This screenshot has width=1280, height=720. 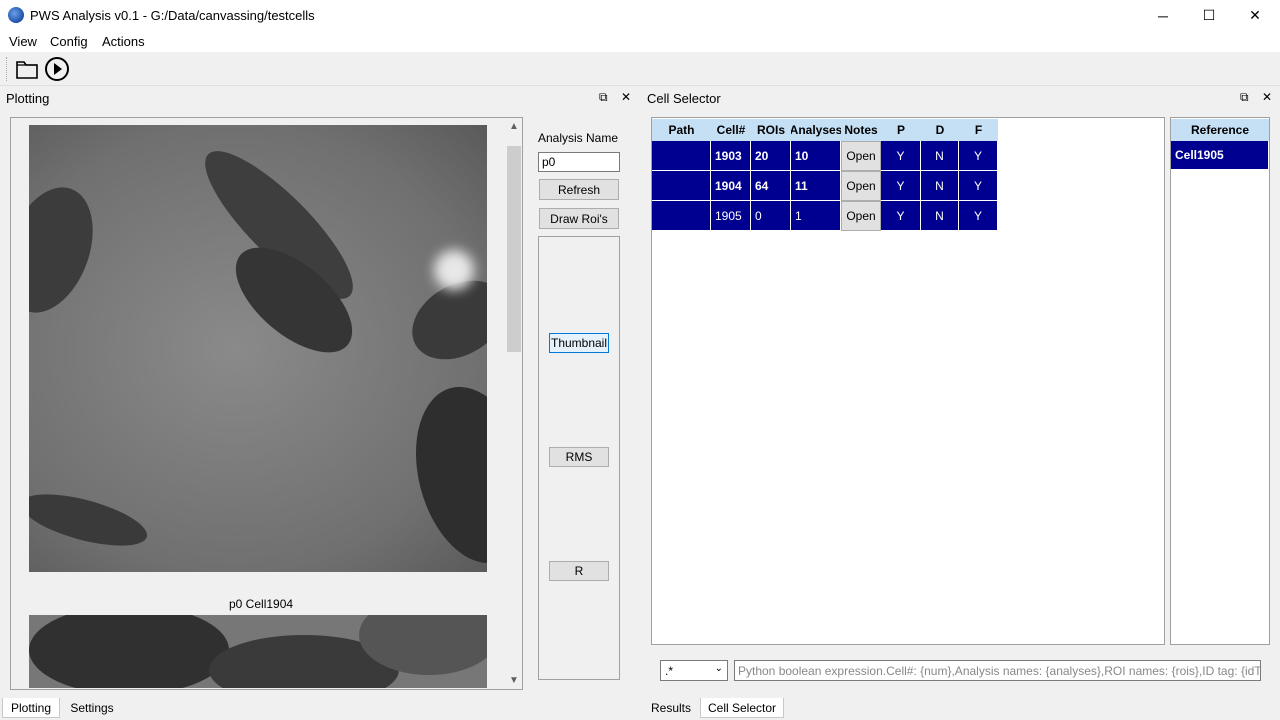 I want to click on tab-results: Results, so click(x=671, y=708).